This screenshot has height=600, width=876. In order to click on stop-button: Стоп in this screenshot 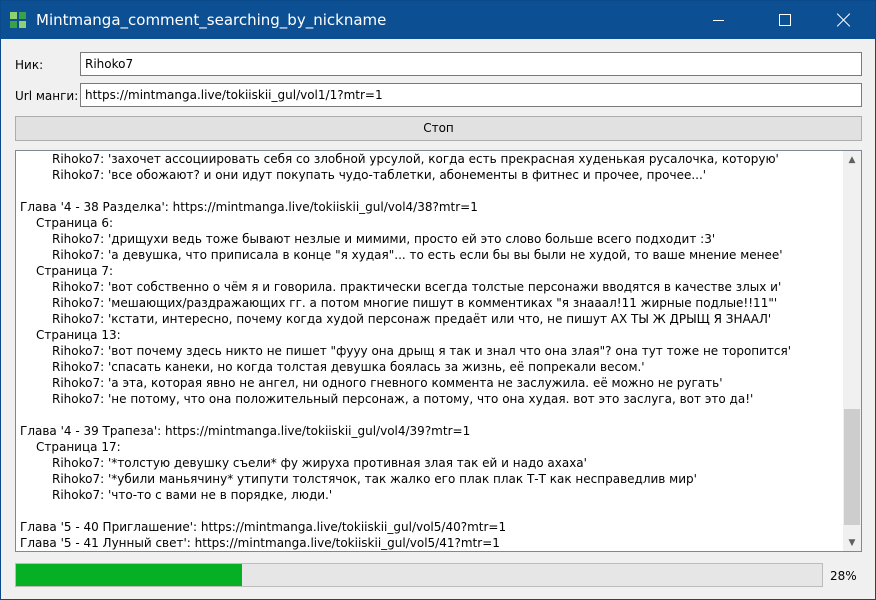, I will do `click(438, 128)`.